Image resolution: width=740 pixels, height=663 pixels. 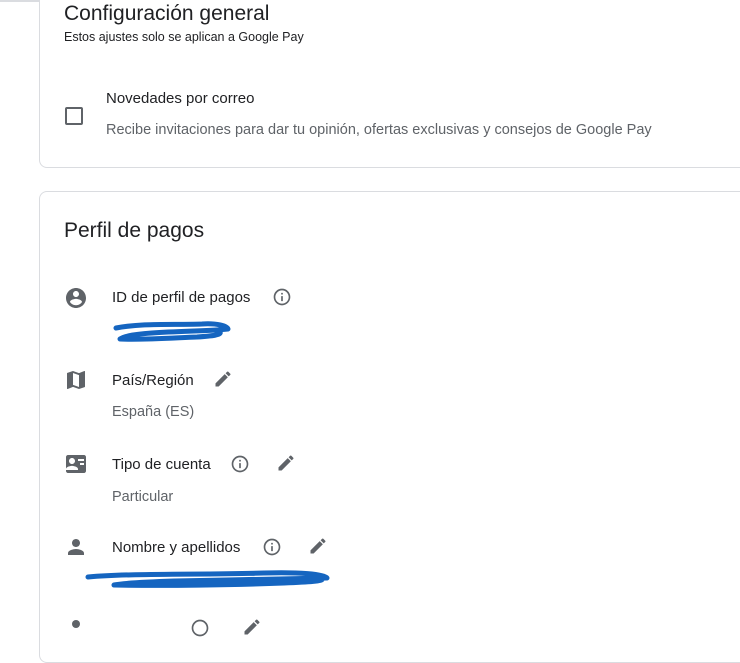 What do you see at coordinates (134, 230) in the screenshot?
I see `payments-profile-title: Perfil de pagos` at bounding box center [134, 230].